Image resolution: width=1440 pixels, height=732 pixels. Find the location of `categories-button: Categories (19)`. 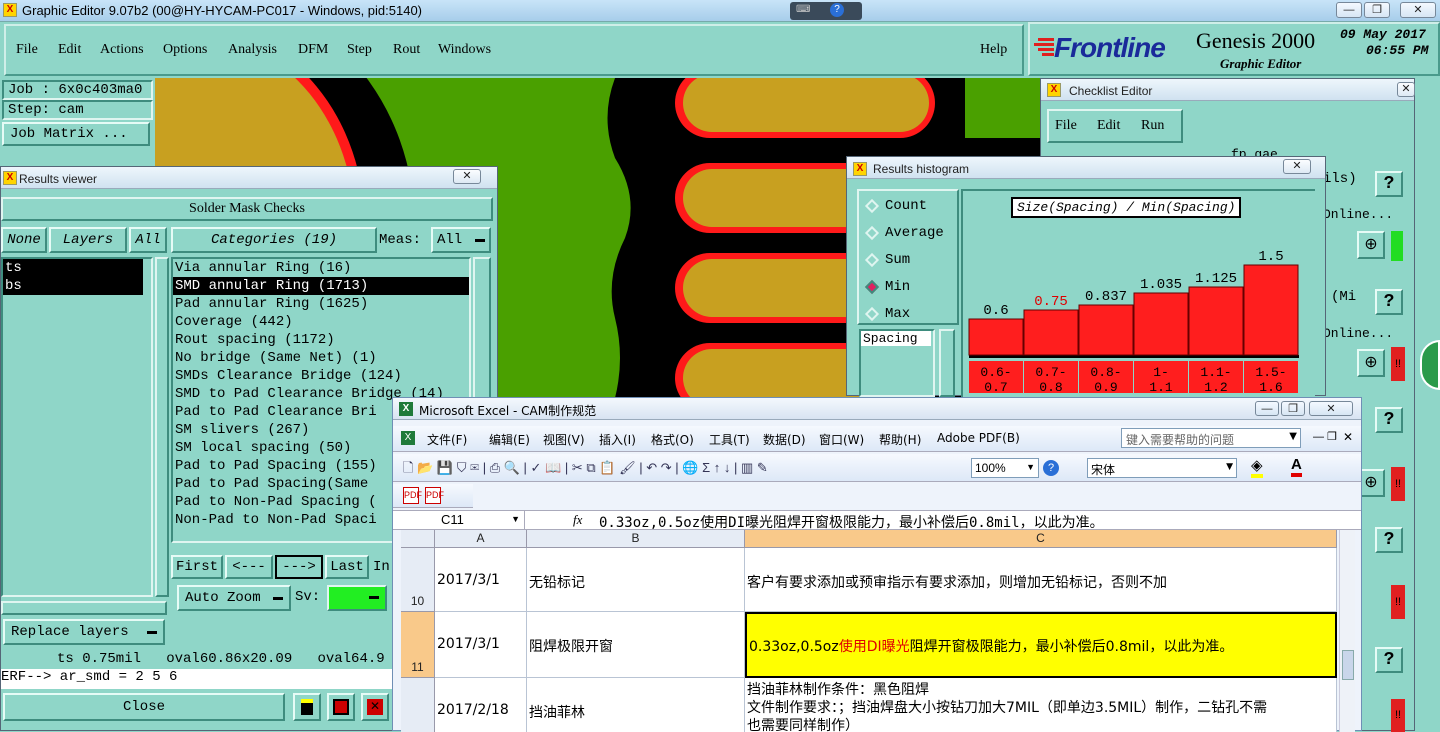

categories-button: Categories (19) is located at coordinates (274, 240).